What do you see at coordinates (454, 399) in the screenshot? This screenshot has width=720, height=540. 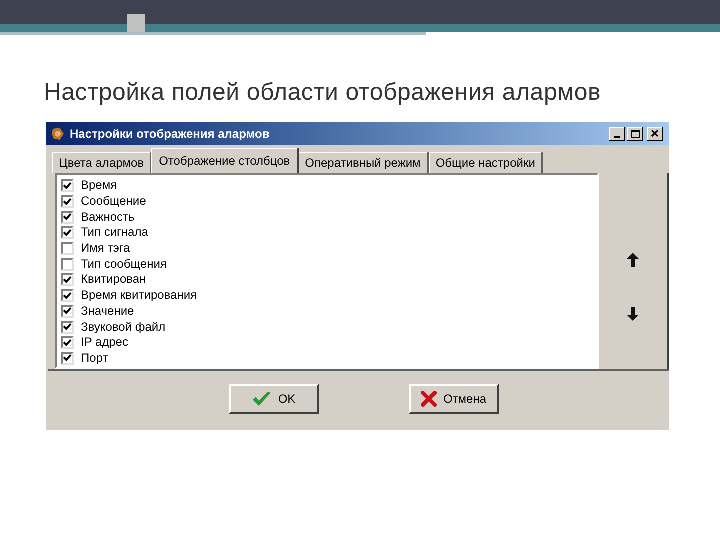 I see `cancel-button: Отмена` at bounding box center [454, 399].